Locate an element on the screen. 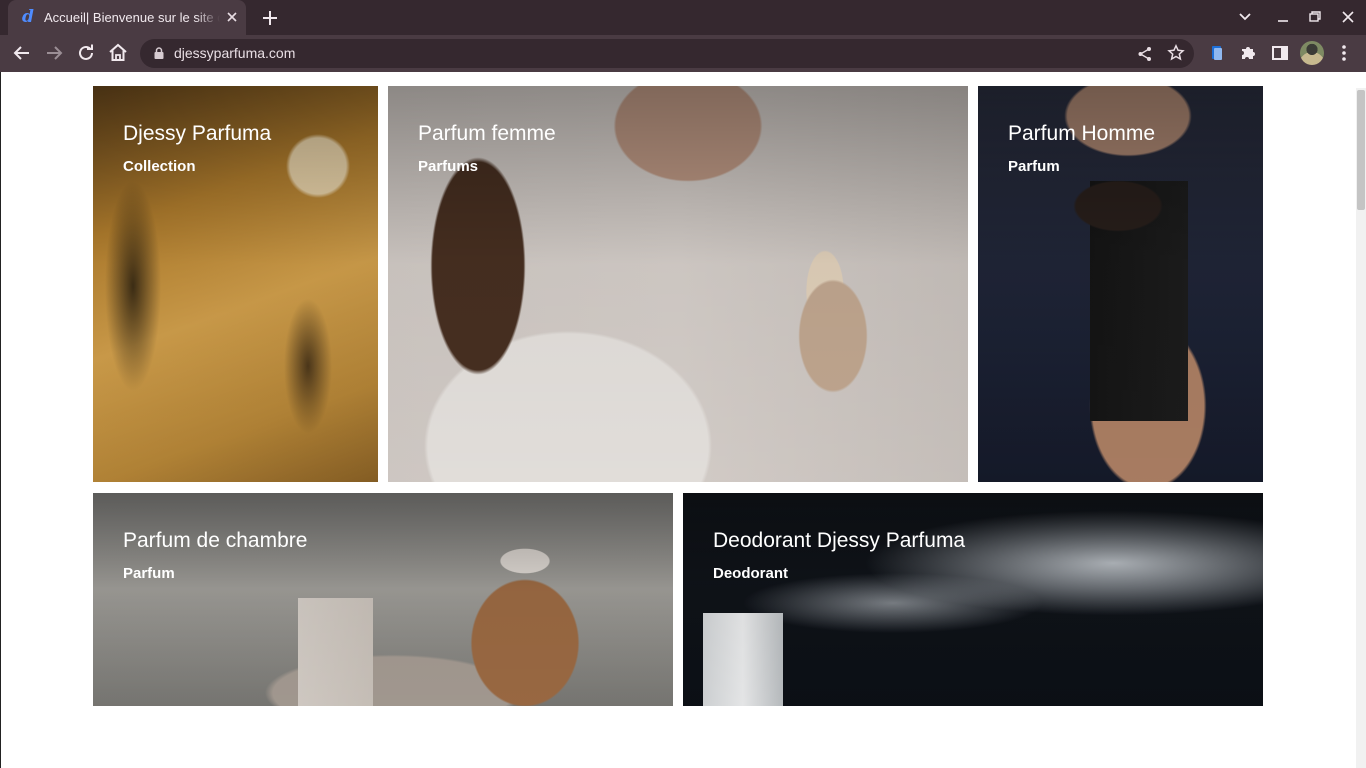  extensions-puzzle-icon is located at coordinates (1248, 53).